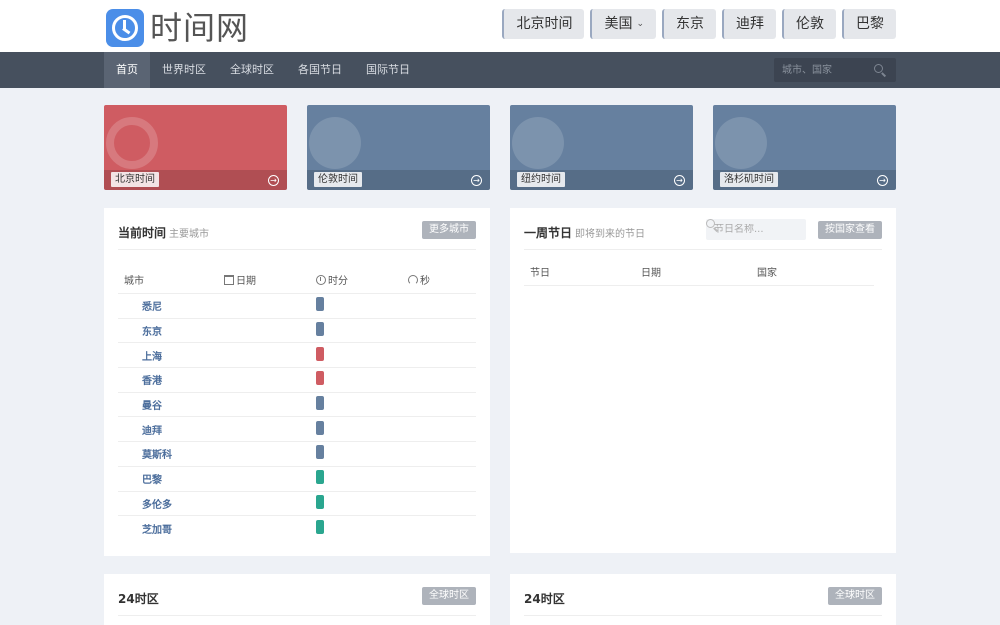 The width and height of the screenshot is (1000, 625). What do you see at coordinates (297, 479) in the screenshot?
I see `table-row: 巴黎` at bounding box center [297, 479].